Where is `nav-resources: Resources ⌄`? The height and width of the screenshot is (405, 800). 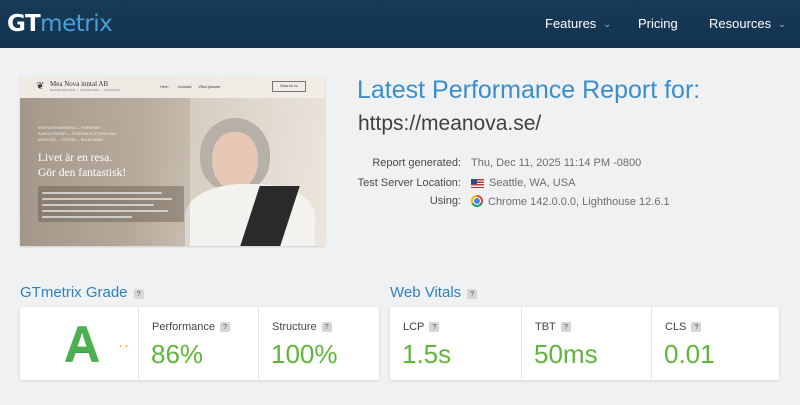
nav-resources: Resources ⌄ is located at coordinates (747, 24).